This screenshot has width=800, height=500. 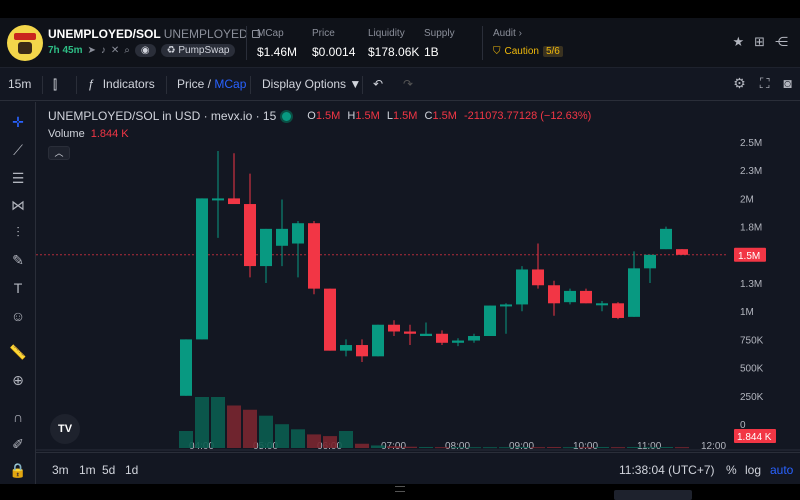 I want to click on add-widget-icon: ⊞, so click(x=759, y=42).